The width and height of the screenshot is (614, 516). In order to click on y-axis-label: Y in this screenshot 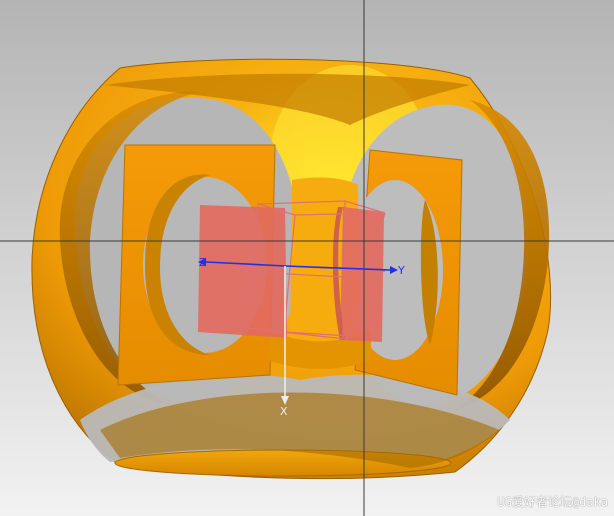, I will do `click(401, 270)`.